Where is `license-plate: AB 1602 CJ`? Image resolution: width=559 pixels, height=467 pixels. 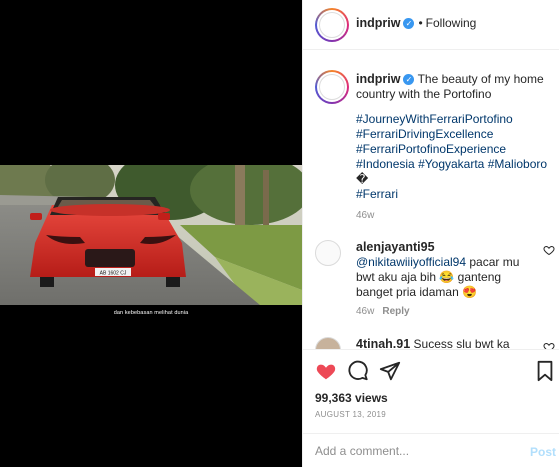
license-plate: AB 1602 CJ is located at coordinates (113, 274).